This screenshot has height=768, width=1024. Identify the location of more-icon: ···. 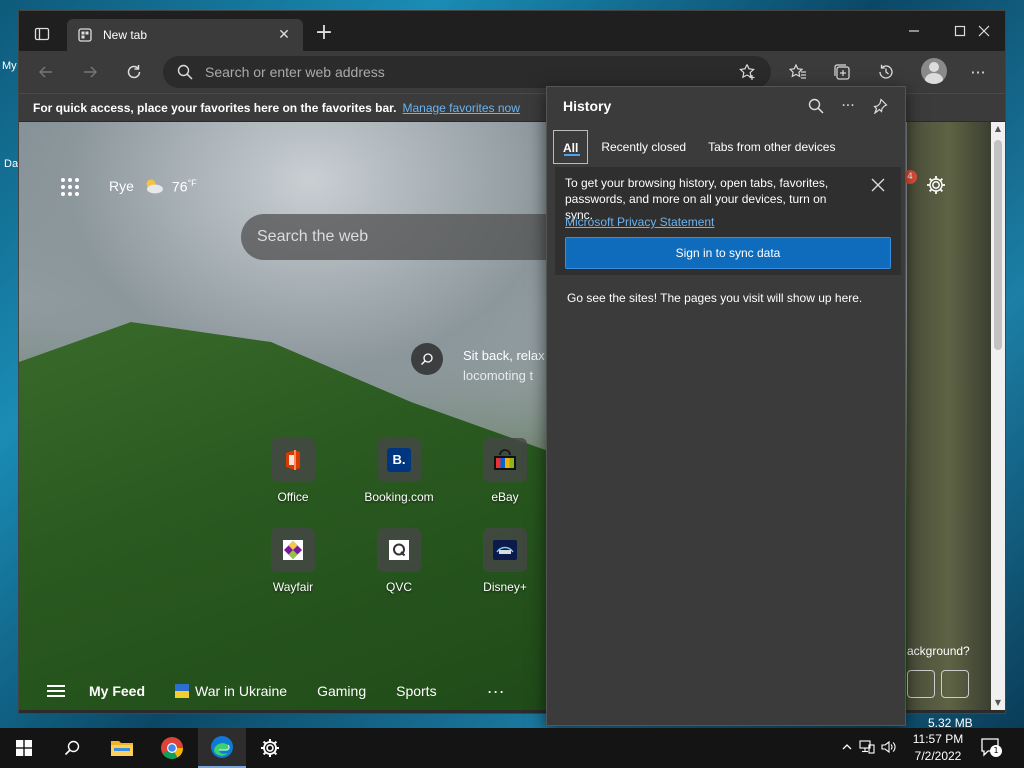
(848, 106).